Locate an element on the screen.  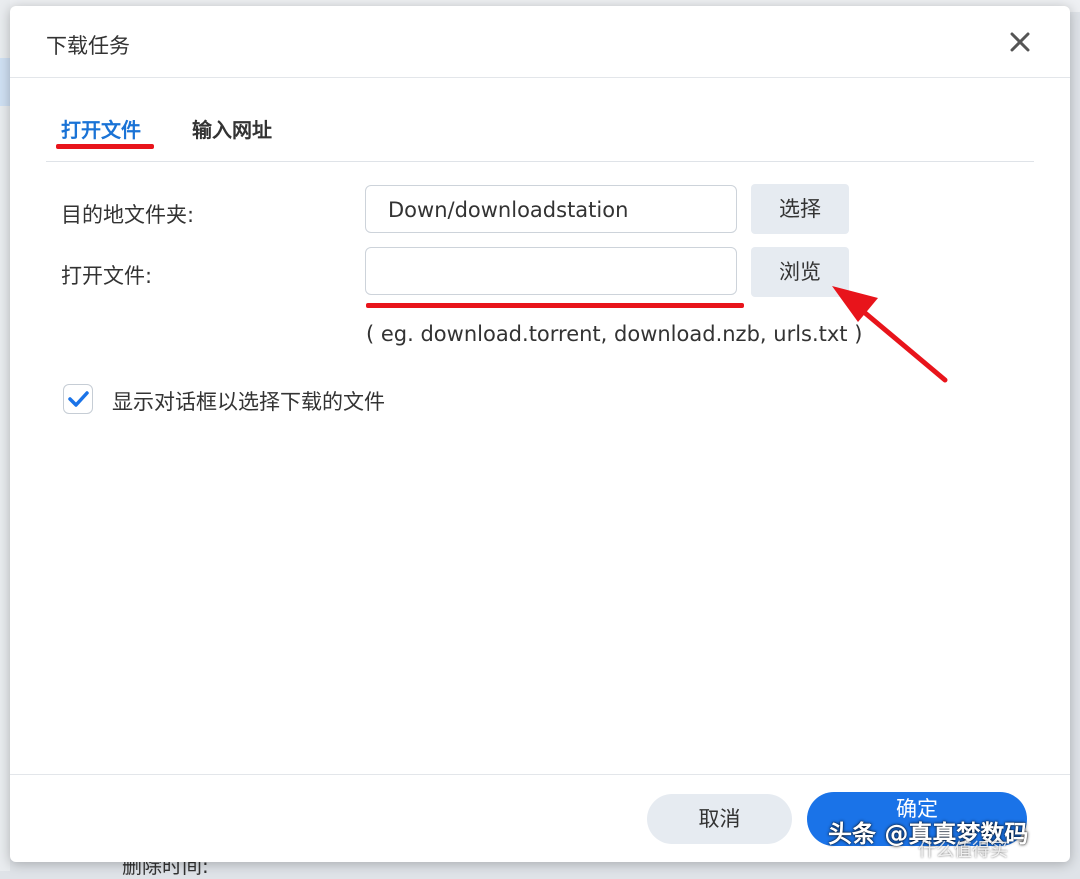
watermark-sub: 什么值得买 is located at coordinates (963, 850).